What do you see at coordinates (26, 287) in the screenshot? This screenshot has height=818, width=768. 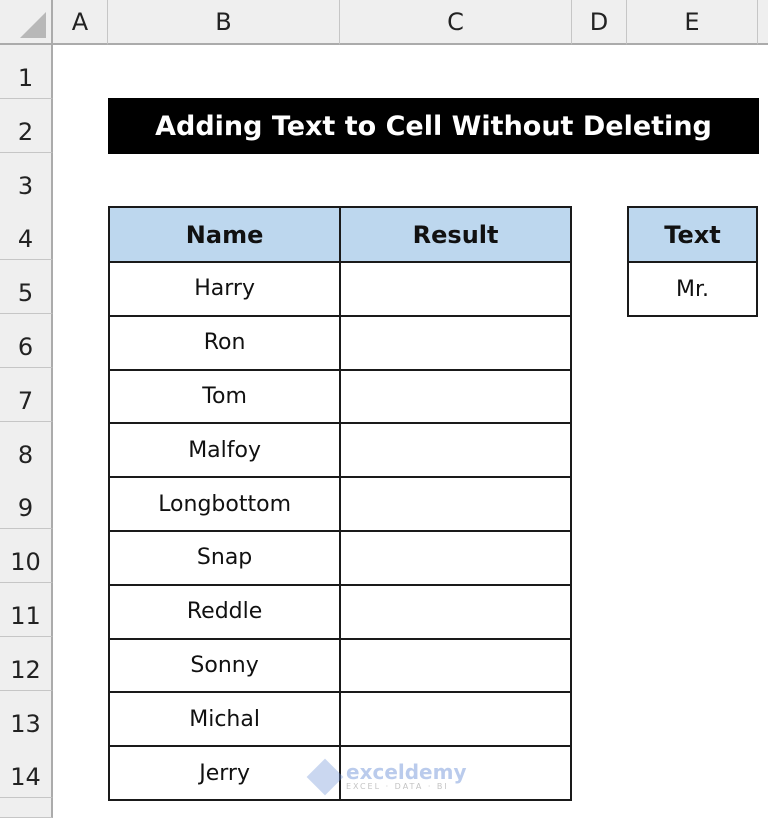 I see `row-header-5: 5` at bounding box center [26, 287].